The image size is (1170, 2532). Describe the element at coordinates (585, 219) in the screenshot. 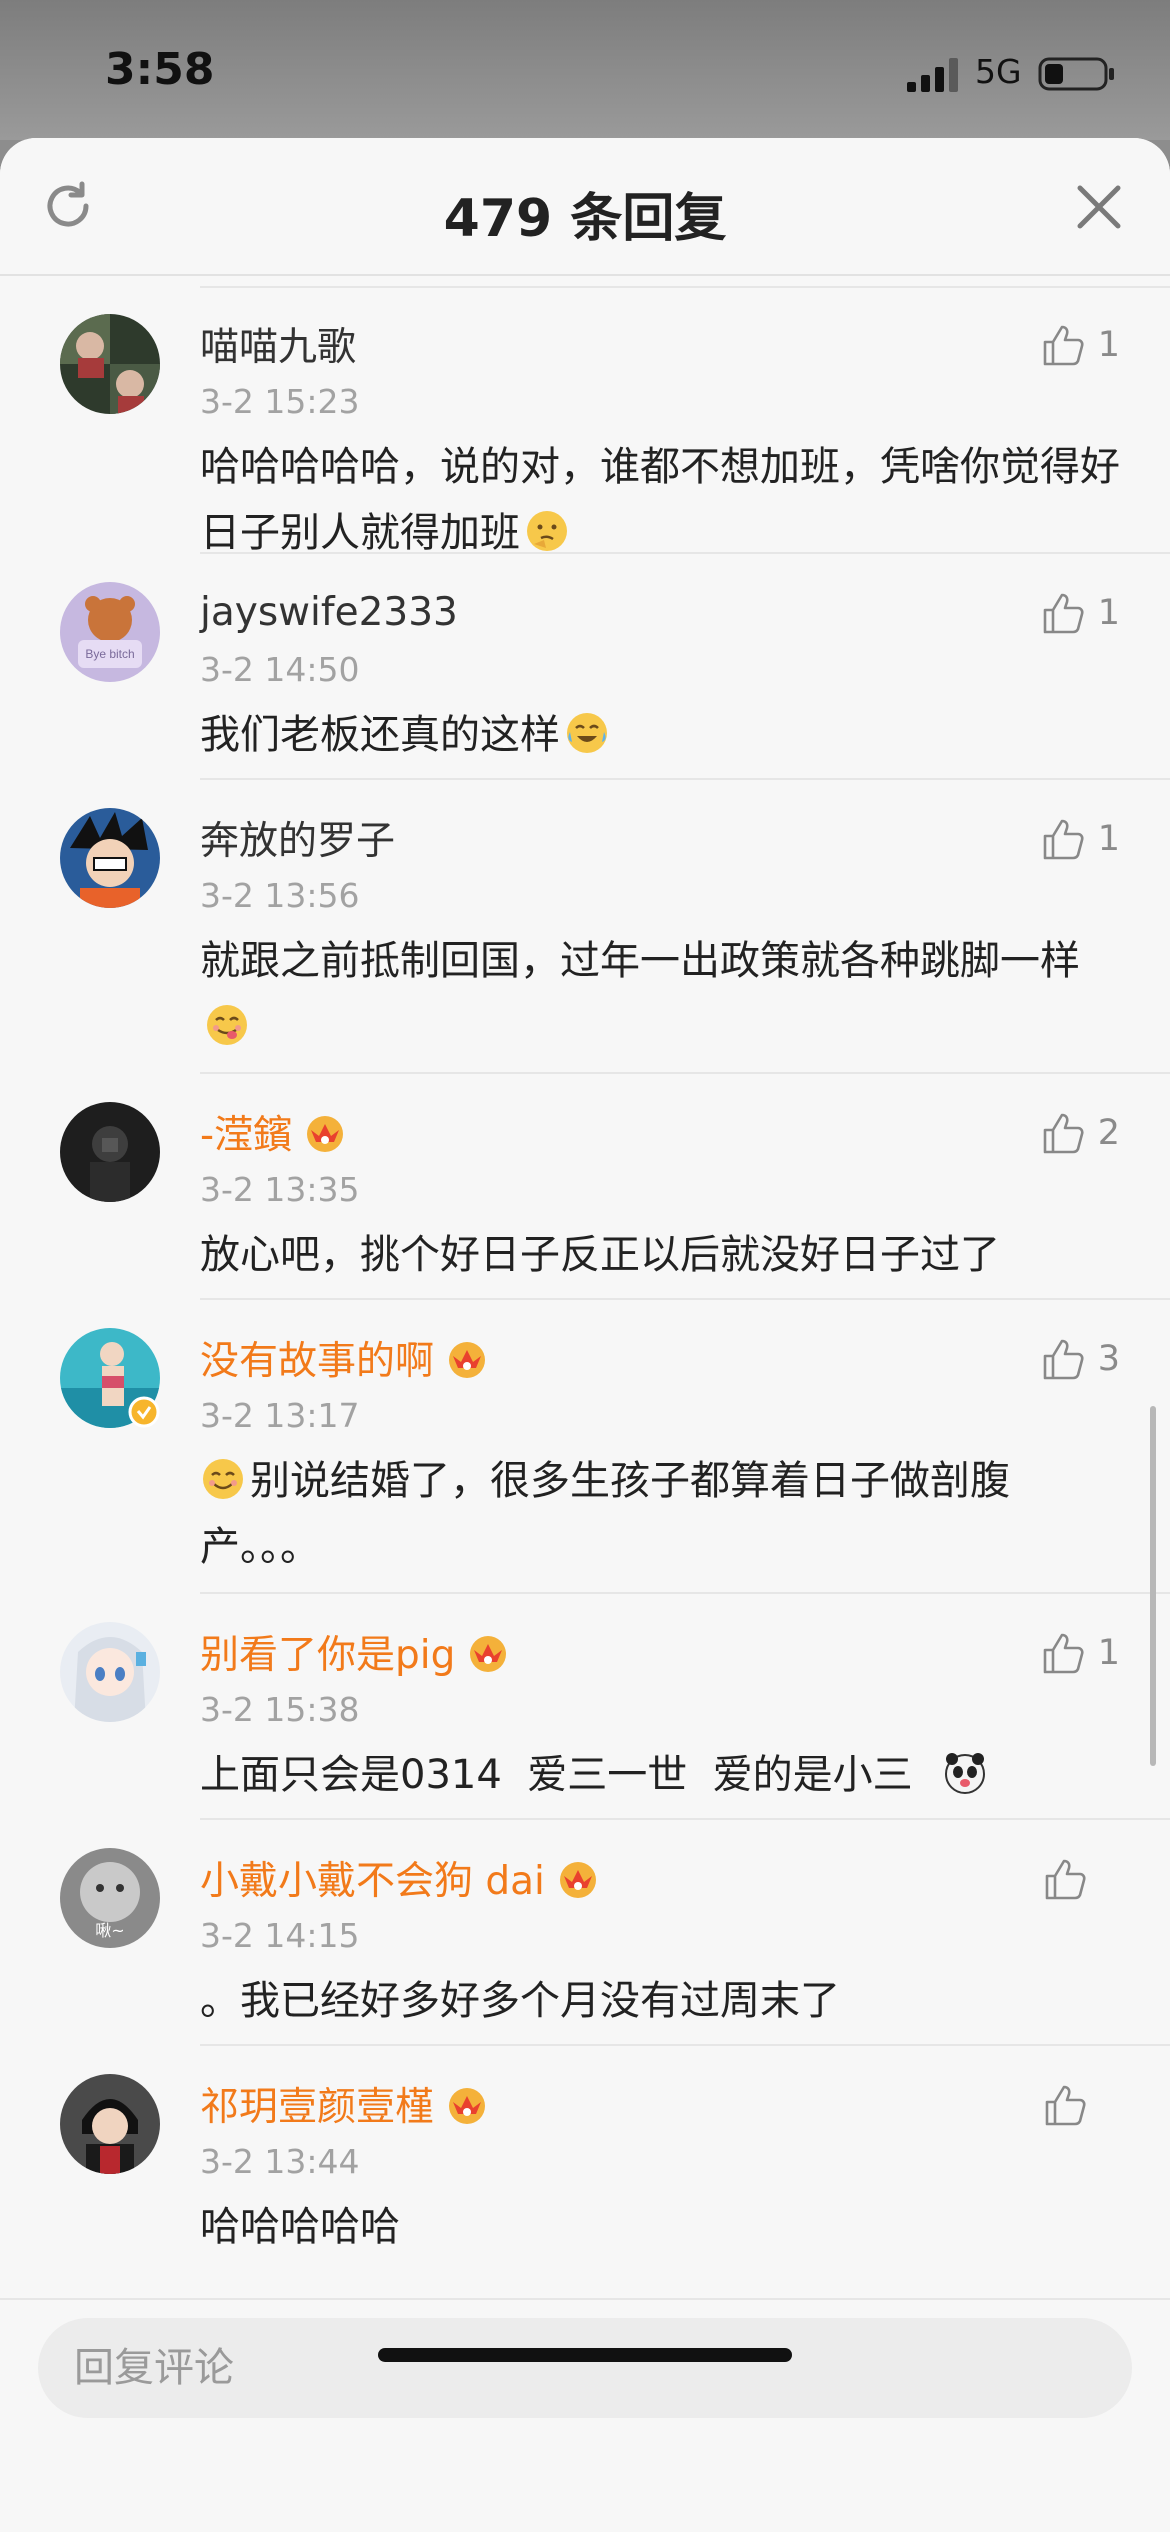

I see `page-title: 479 条回复` at that location.